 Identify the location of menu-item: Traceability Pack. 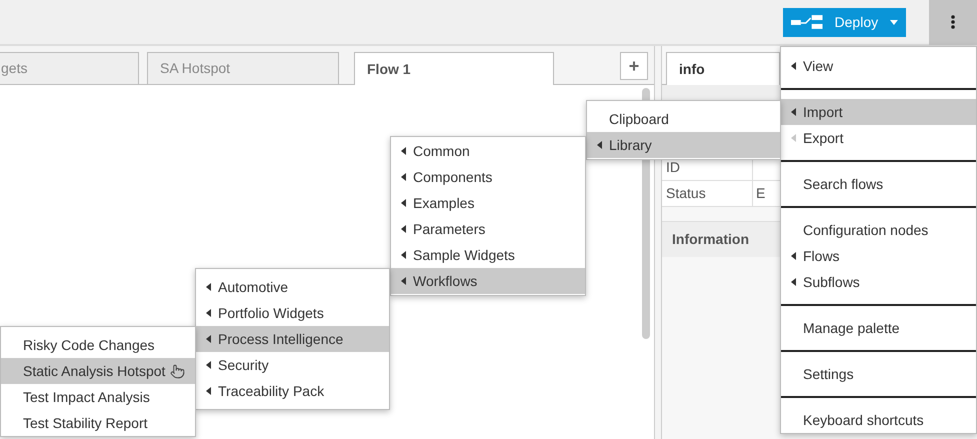
(292, 391).